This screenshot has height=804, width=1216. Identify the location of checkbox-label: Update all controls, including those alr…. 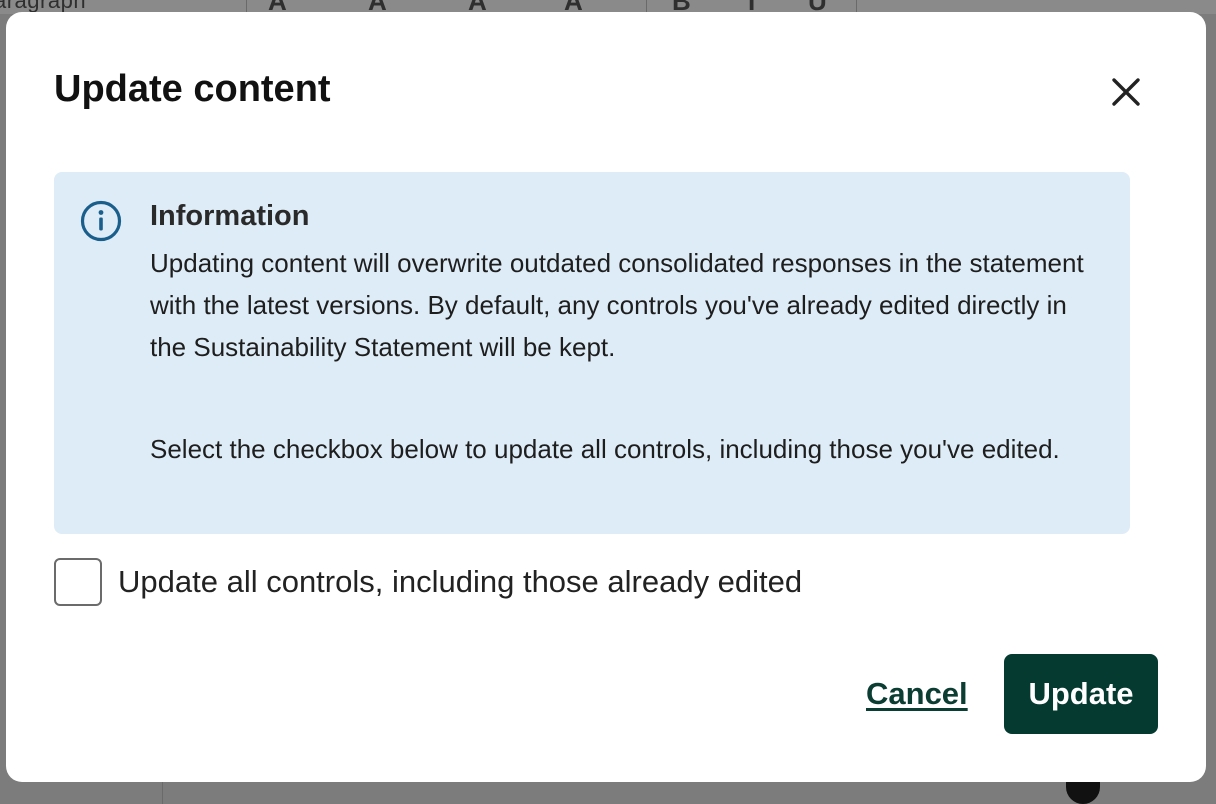
(460, 582).